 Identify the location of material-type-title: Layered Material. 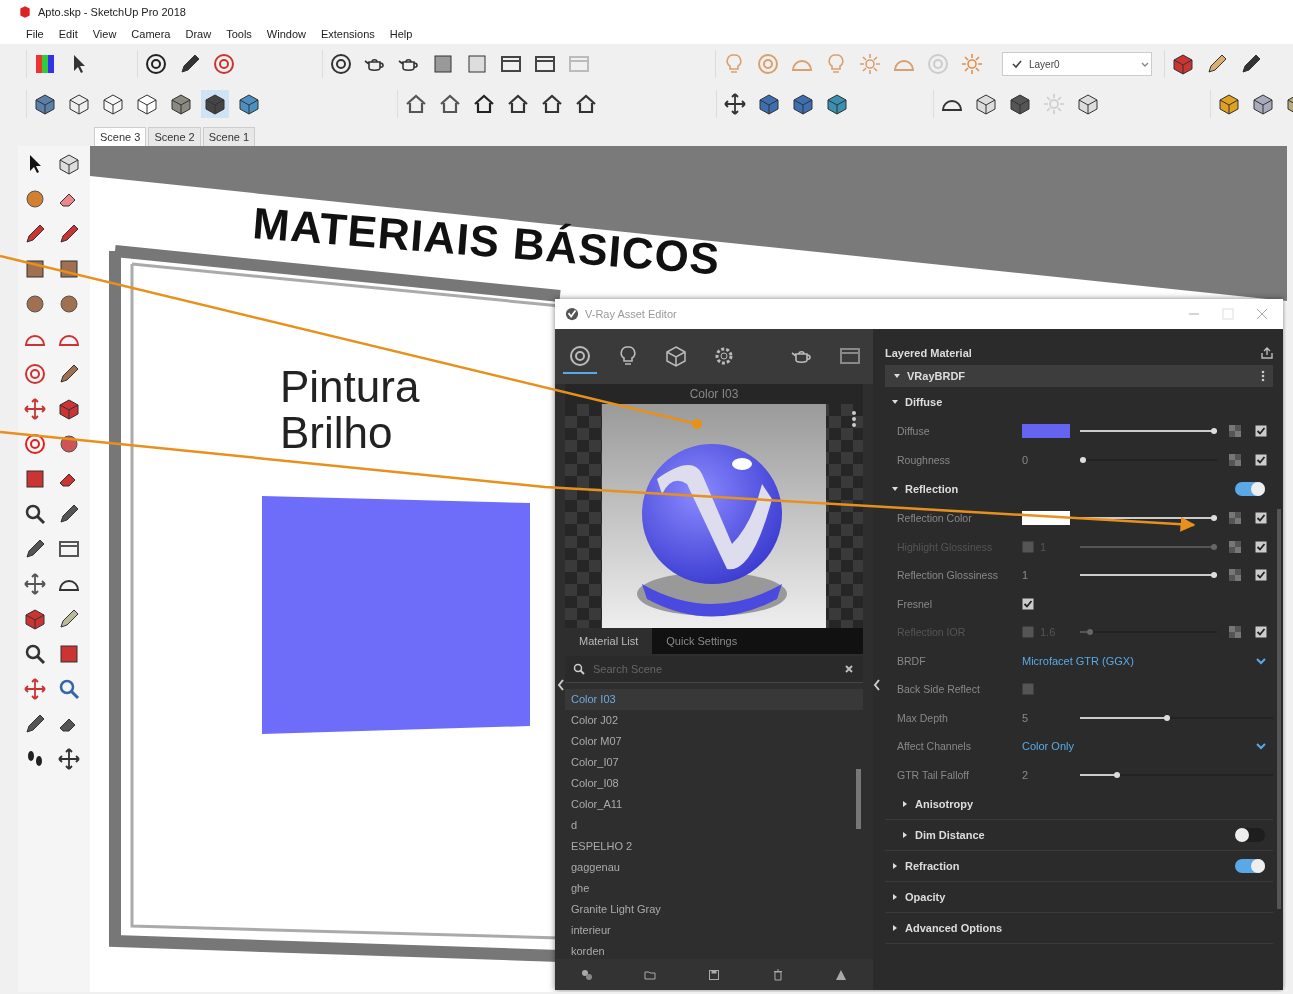
(928, 353).